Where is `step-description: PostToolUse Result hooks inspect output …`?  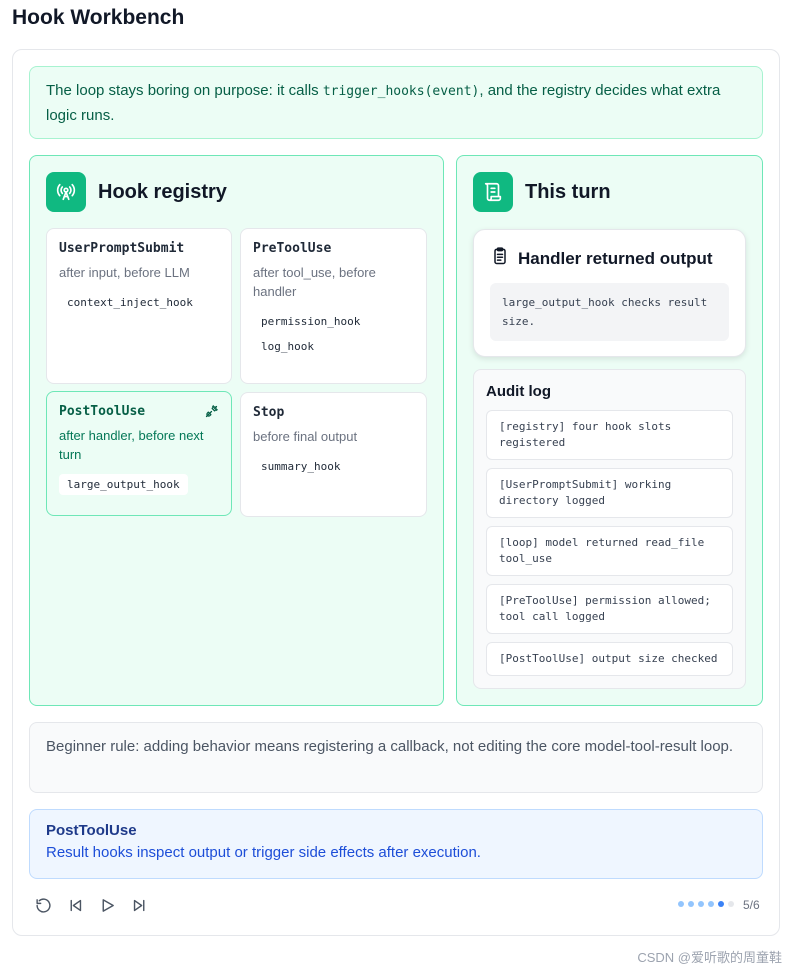 step-description: PostToolUse Result hooks inspect output … is located at coordinates (396, 844).